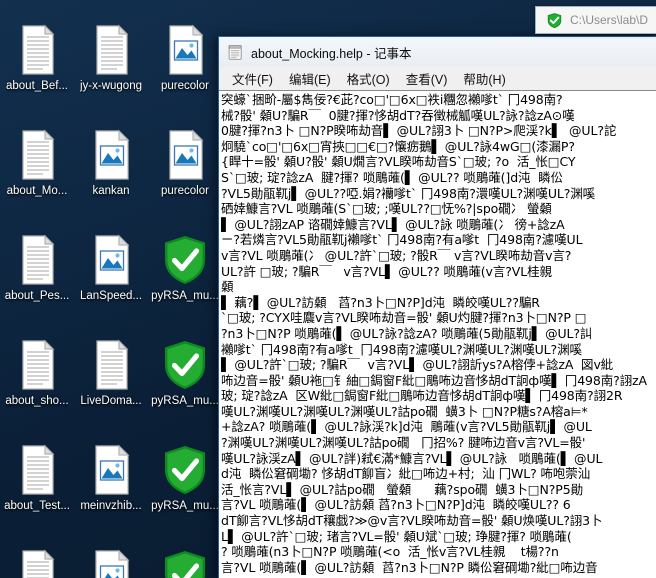 The height and width of the screenshot is (578, 656). What do you see at coordinates (609, 20) in the screenshot?
I see `notification-path-text: C:\Users\lab\D` at bounding box center [609, 20].